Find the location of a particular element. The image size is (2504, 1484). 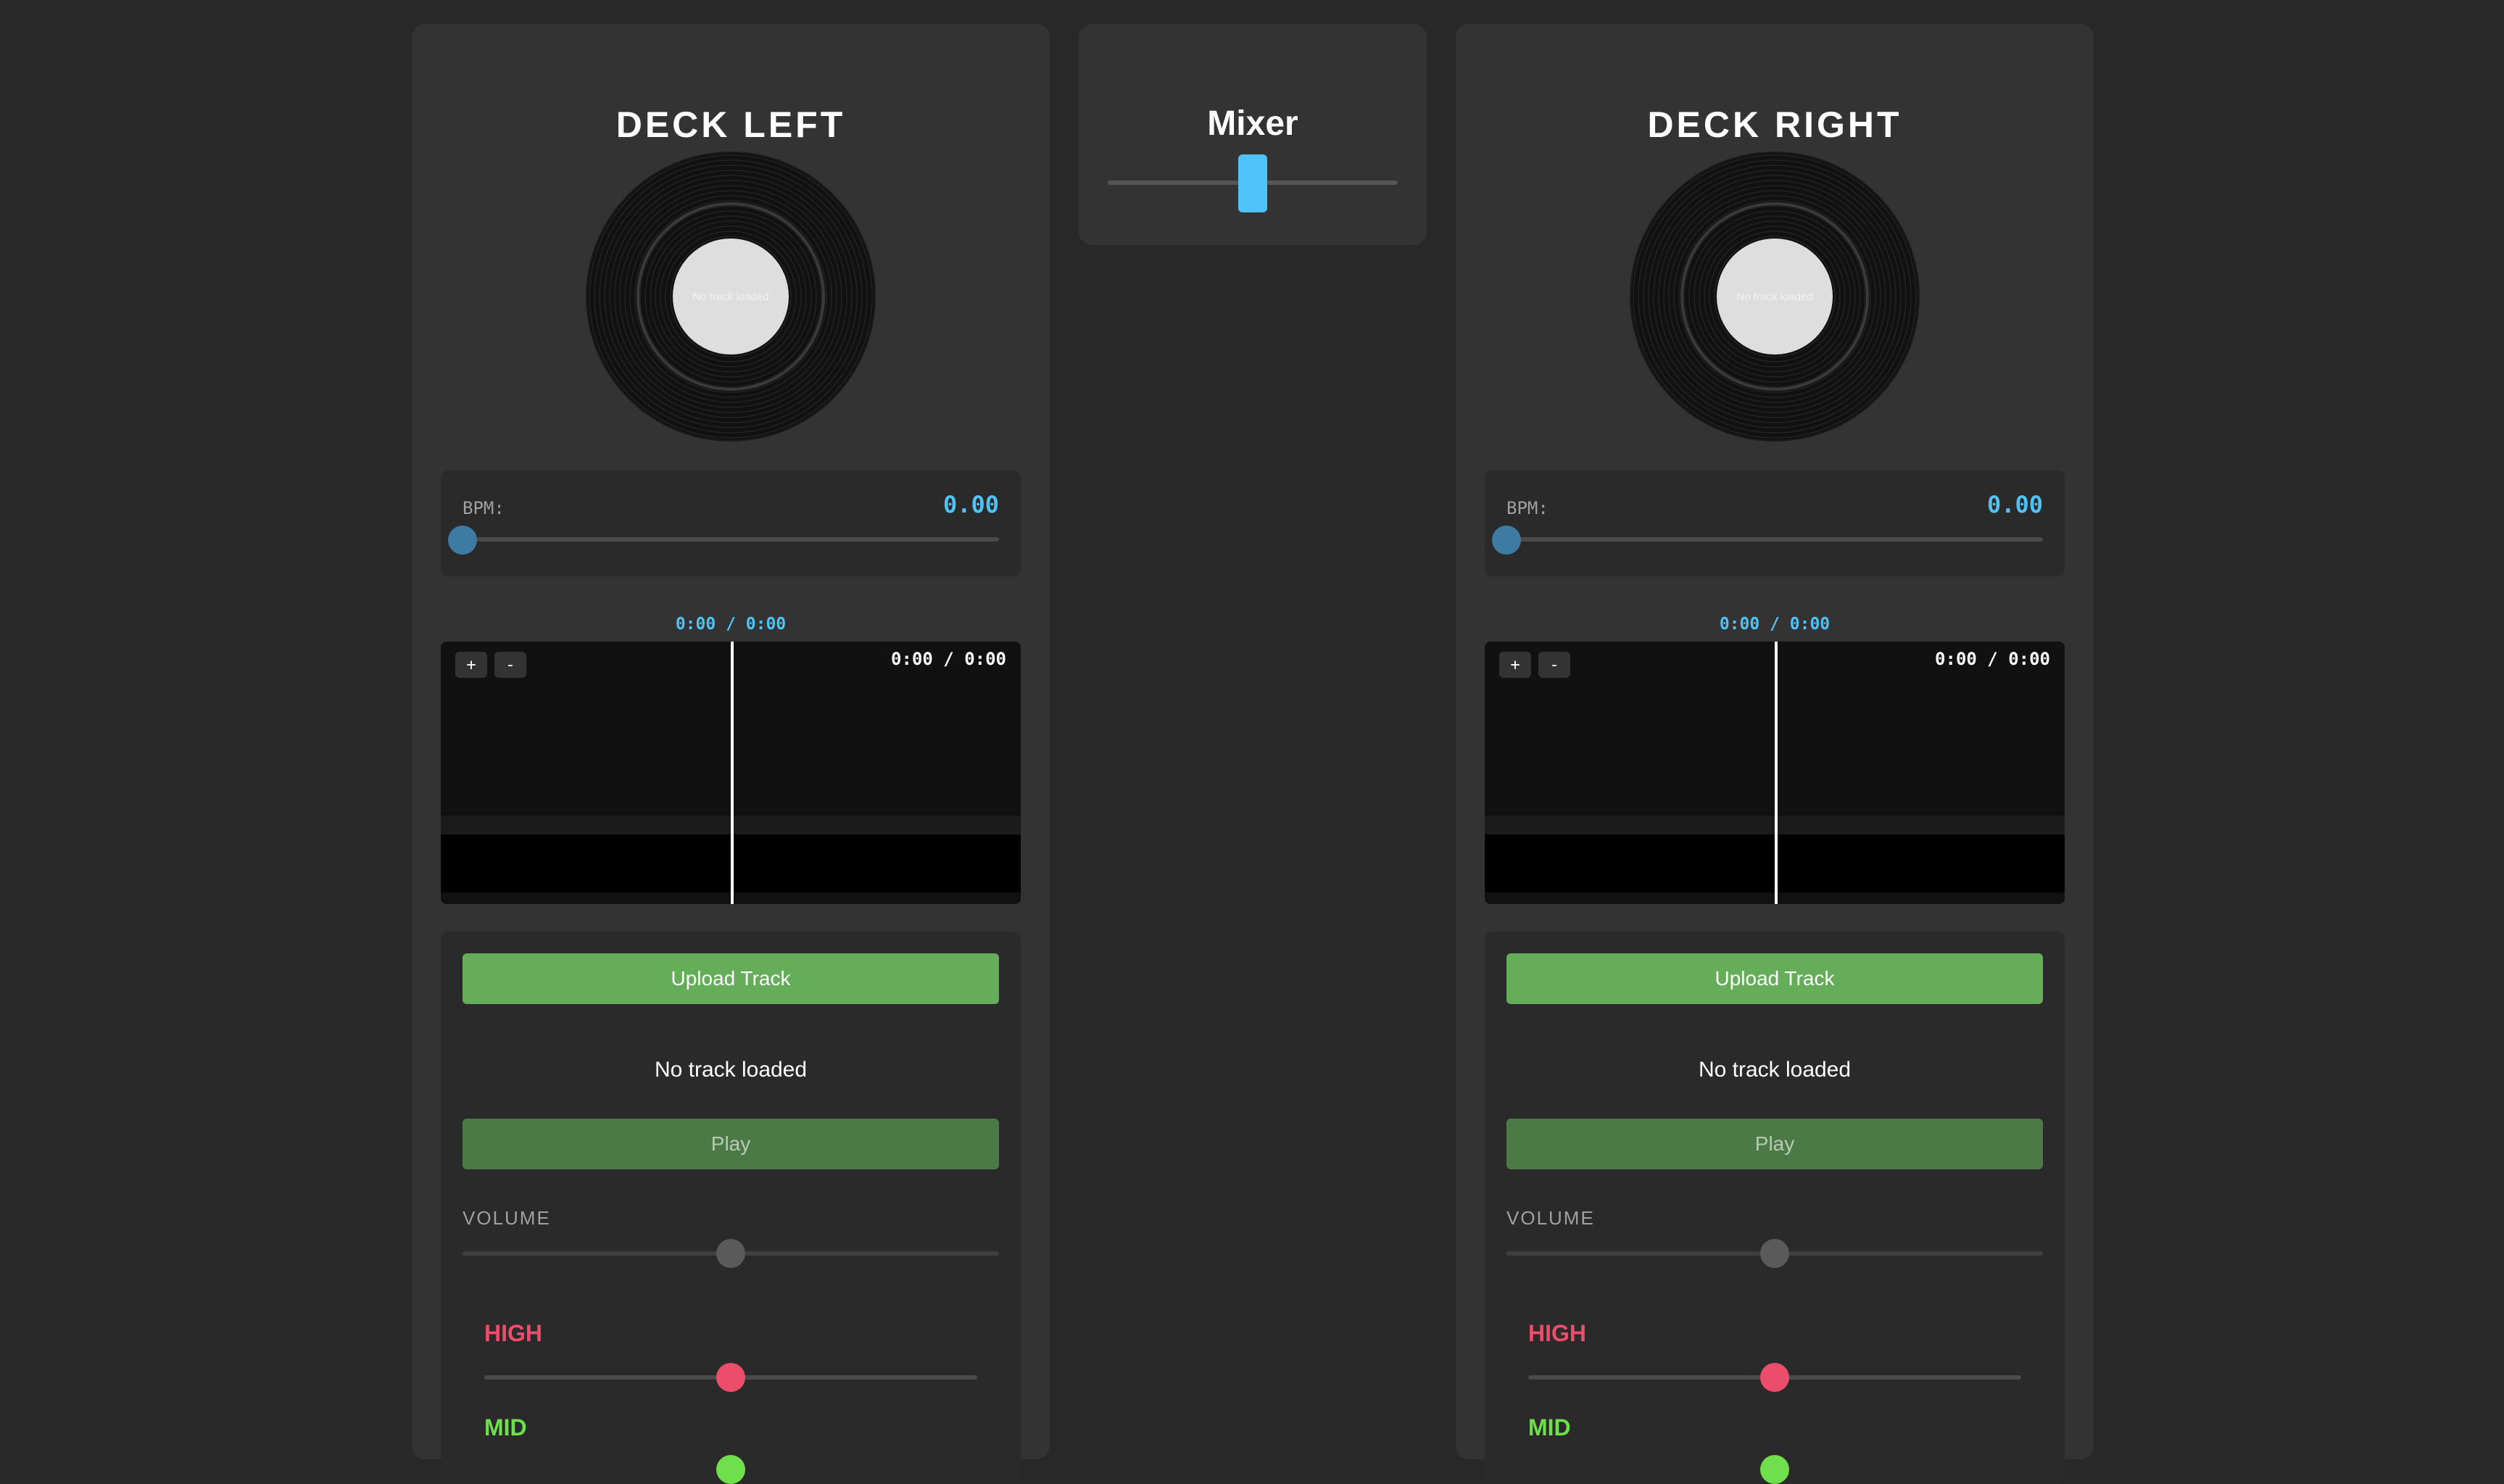

mixer-panel: Mixer is located at coordinates (1253, 134).